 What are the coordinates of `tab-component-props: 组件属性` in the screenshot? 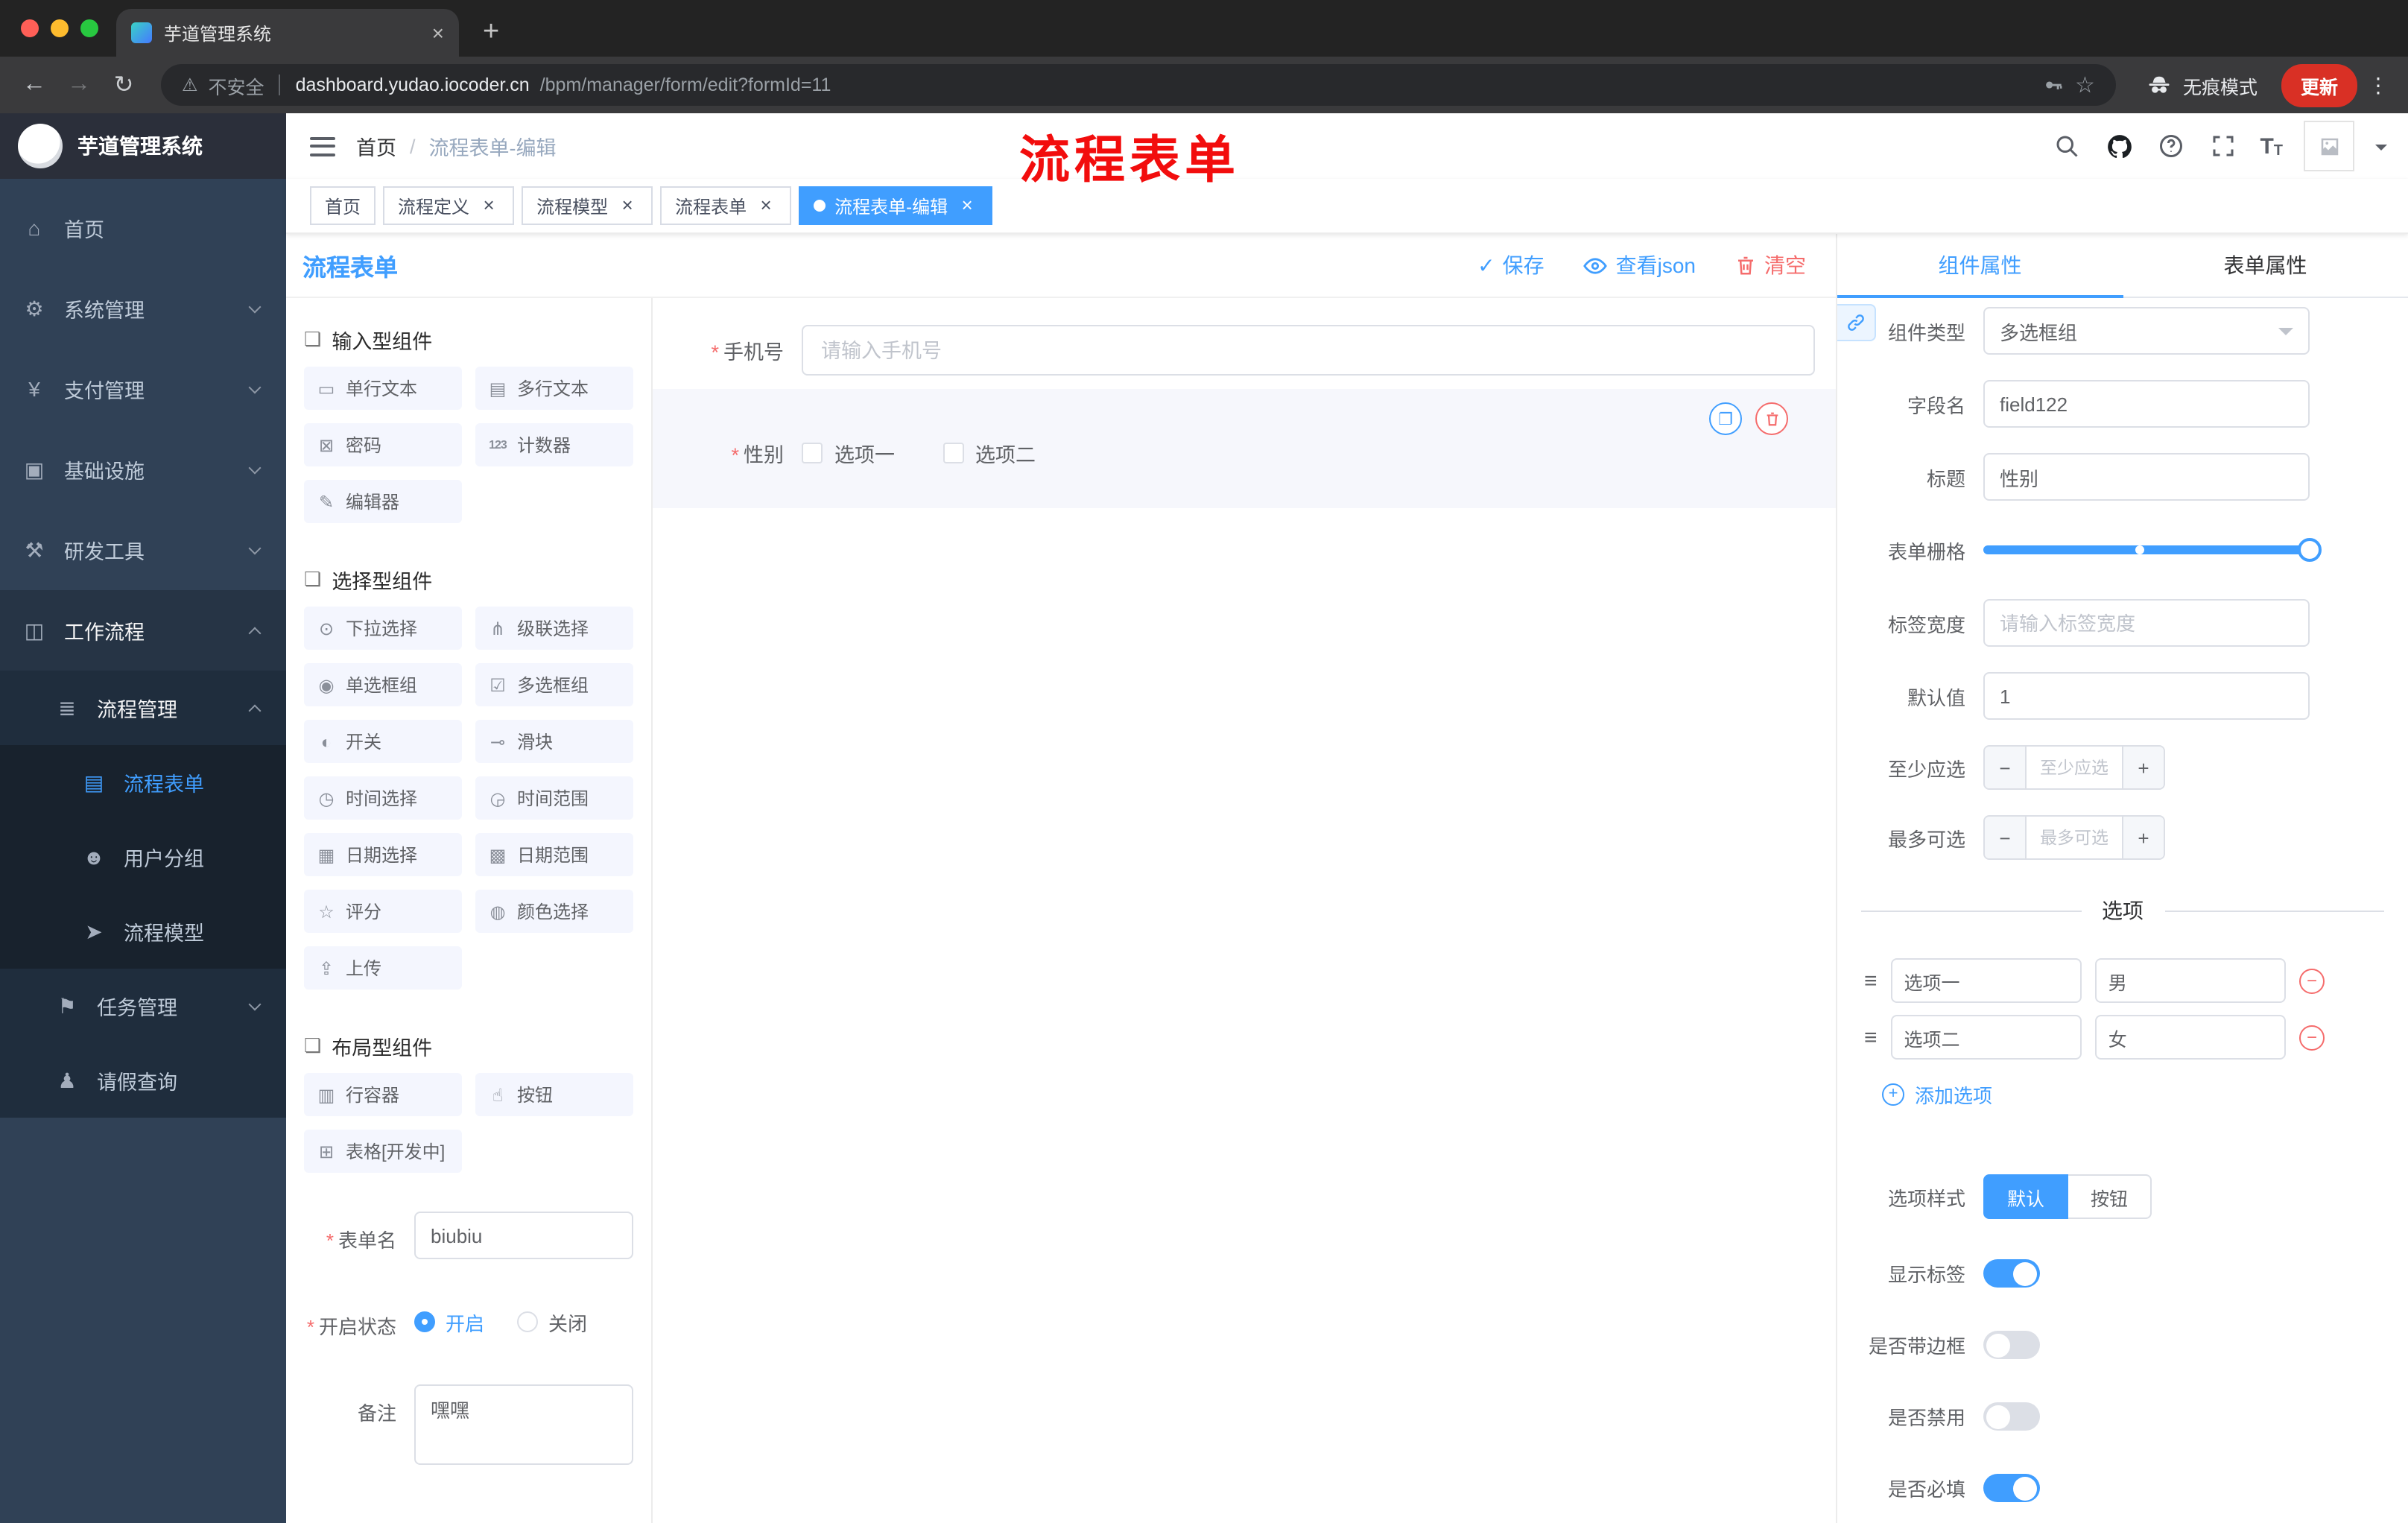 It's located at (1980, 266).